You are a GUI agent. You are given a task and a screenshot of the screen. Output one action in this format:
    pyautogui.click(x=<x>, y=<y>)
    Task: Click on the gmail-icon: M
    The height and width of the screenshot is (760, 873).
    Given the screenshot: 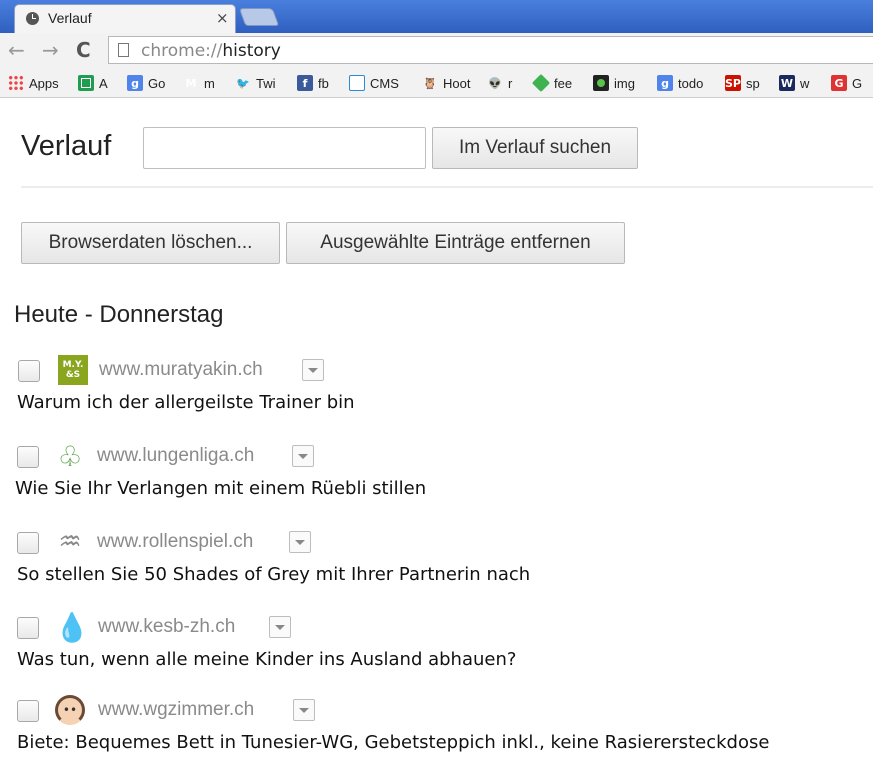 What is the action you would take?
    pyautogui.click(x=191, y=83)
    